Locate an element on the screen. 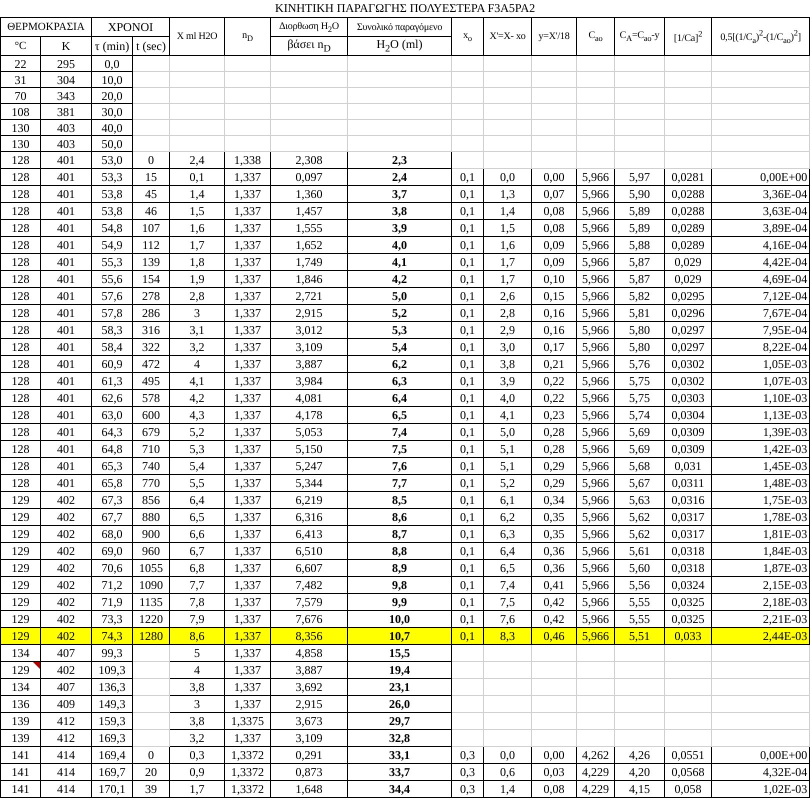 The image size is (810, 809). table-cell: 2,9 is located at coordinates (508, 330).